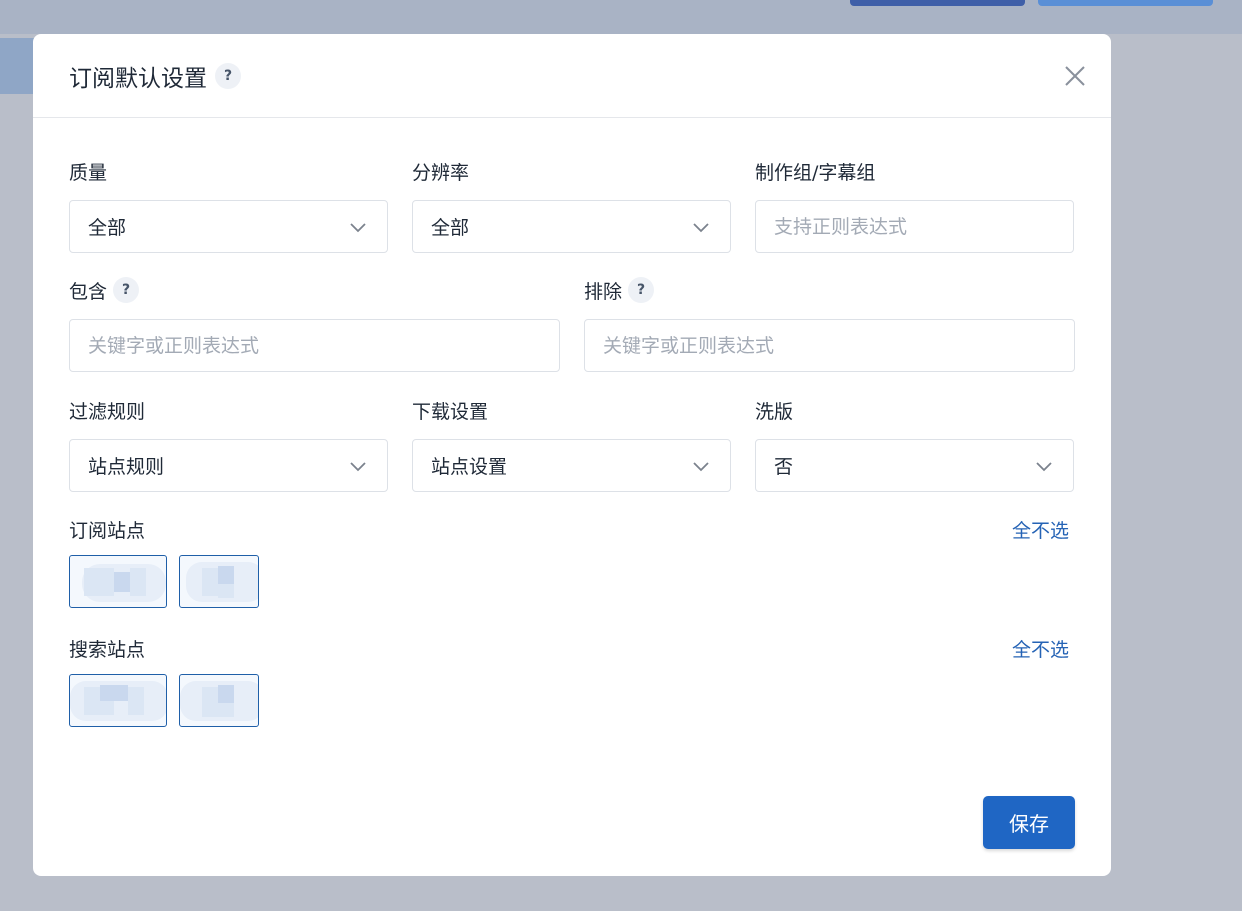  What do you see at coordinates (829, 290) in the screenshot?
I see `exclude-label-row: 排除 ?` at bounding box center [829, 290].